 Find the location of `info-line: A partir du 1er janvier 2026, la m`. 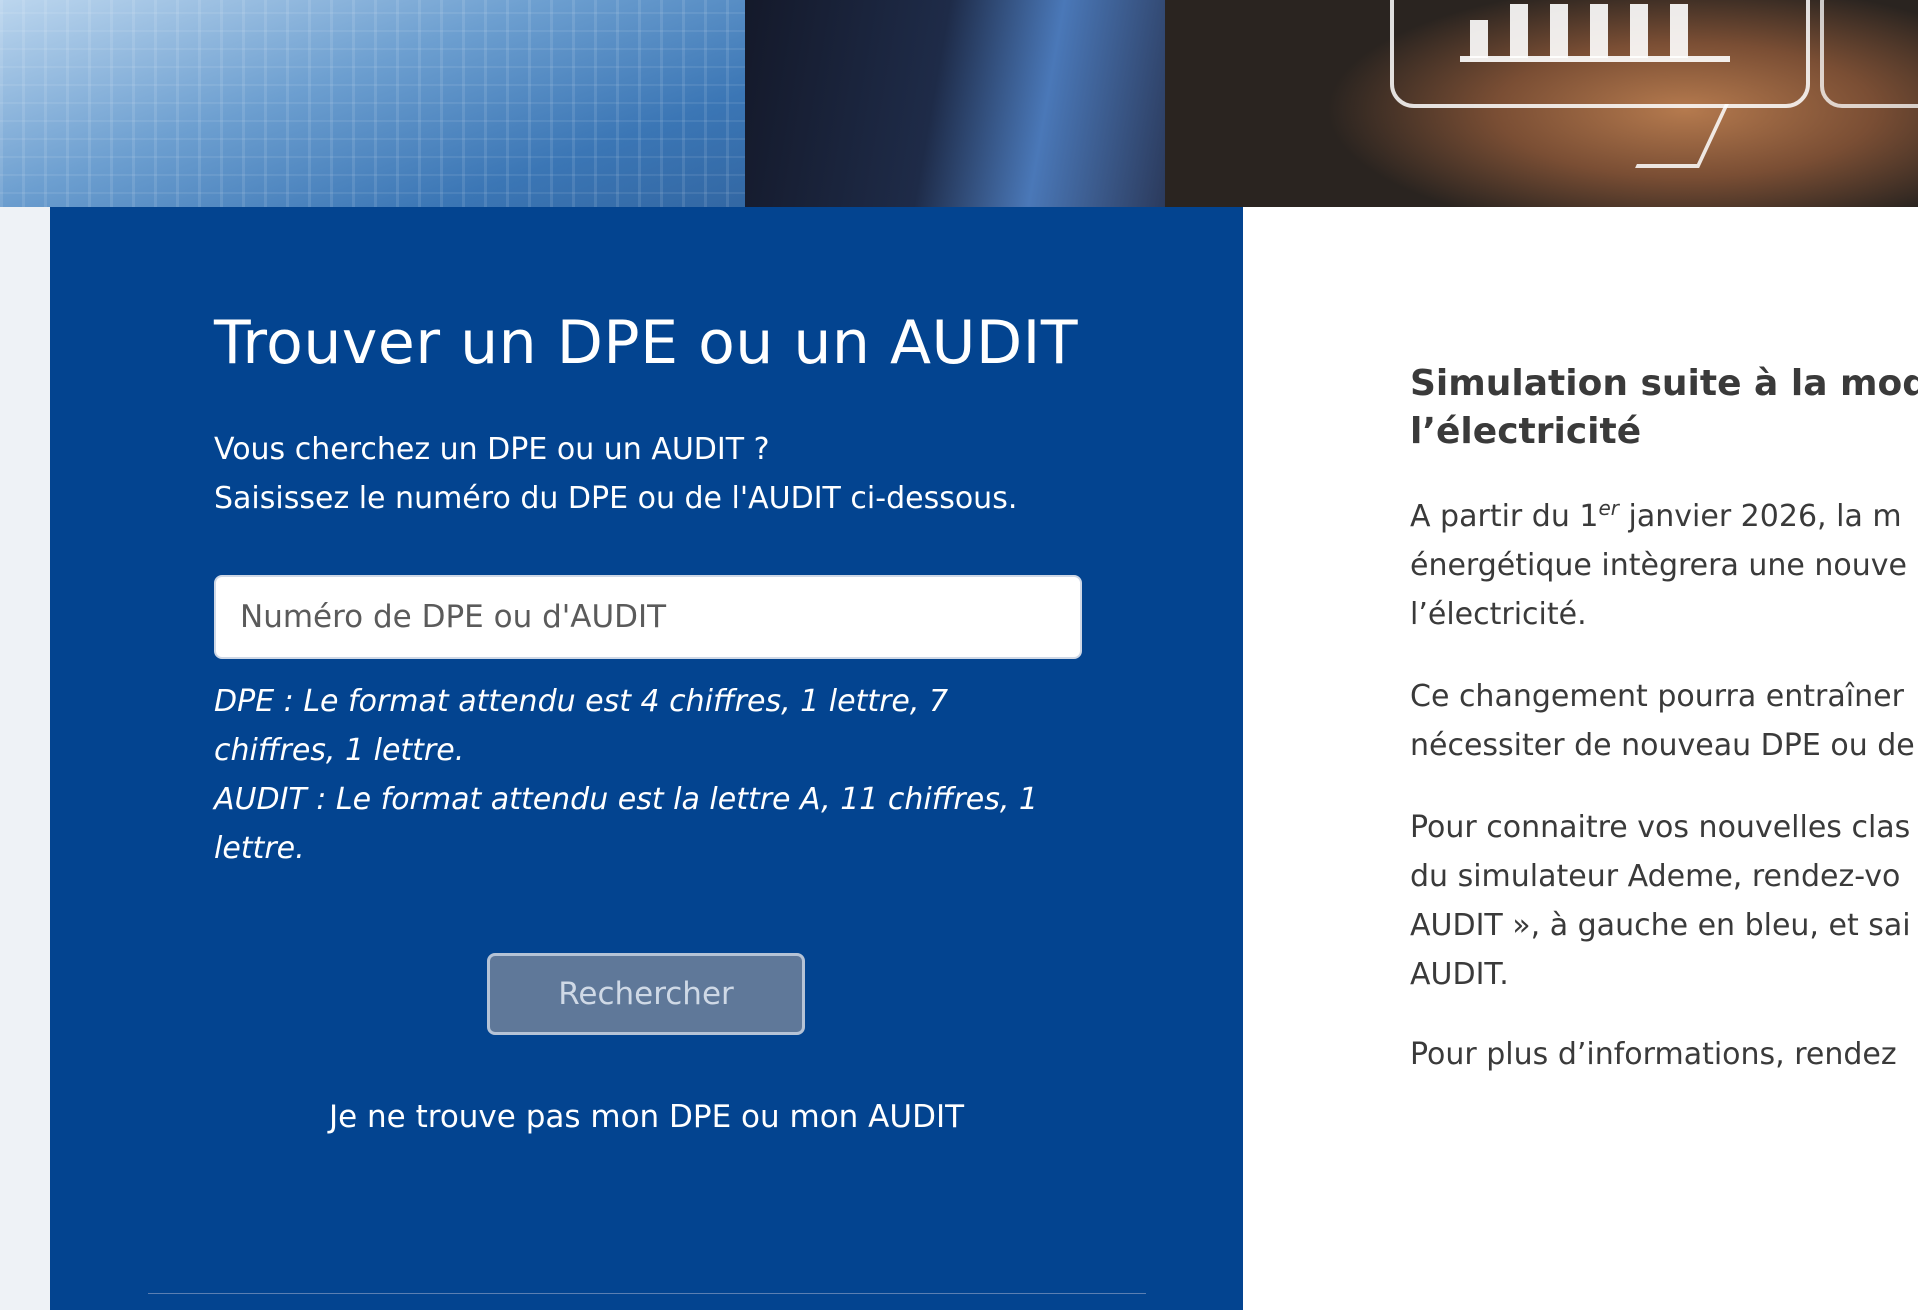

info-line: A partir du 1er janvier 2026, la m is located at coordinates (1658, 516).